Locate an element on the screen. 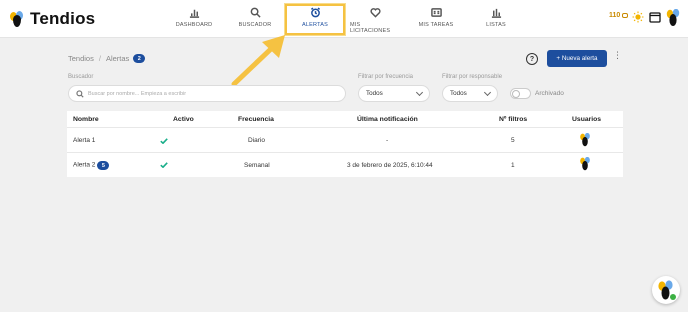  toggle-knob is located at coordinates (516, 94).